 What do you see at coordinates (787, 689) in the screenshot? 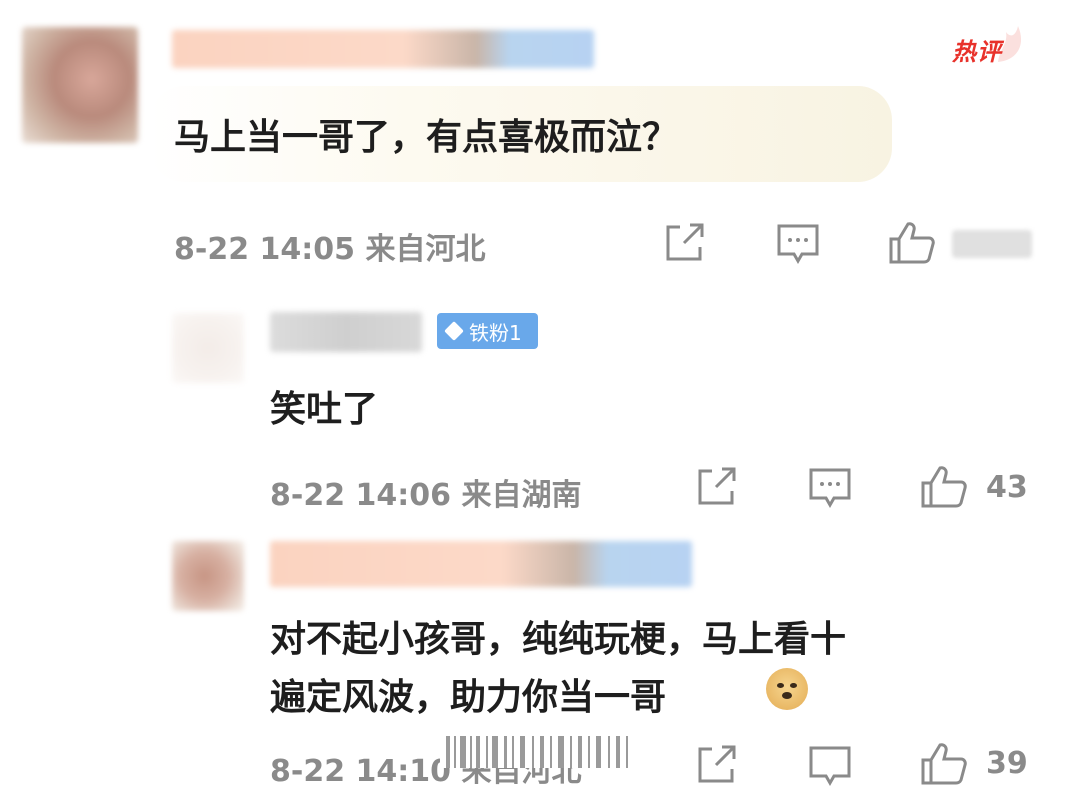
I see `doge-emoji-icon` at bounding box center [787, 689].